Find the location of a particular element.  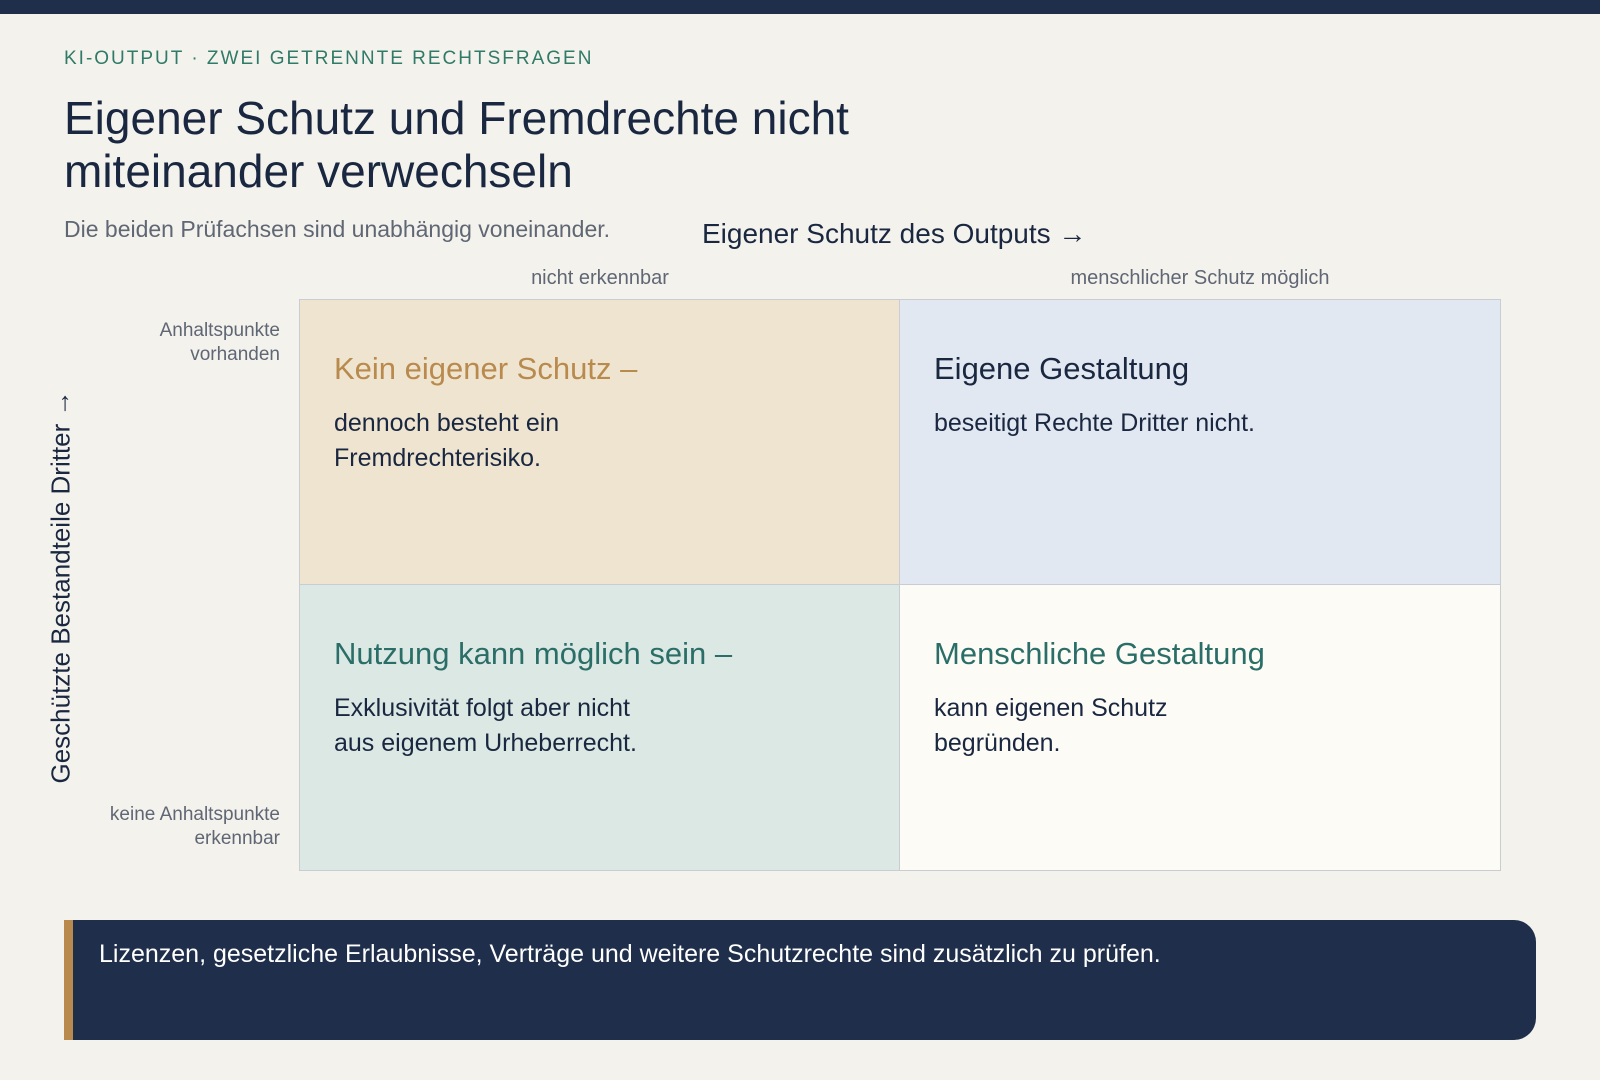

x-axis-label-human-protection: menschlicher Schutz möglich is located at coordinates (1200, 278).